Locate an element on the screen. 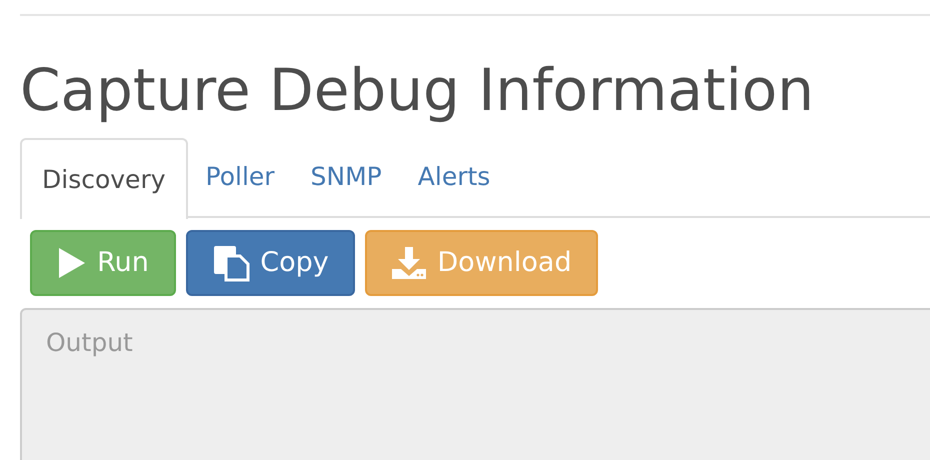  run-button: Run is located at coordinates (103, 263).